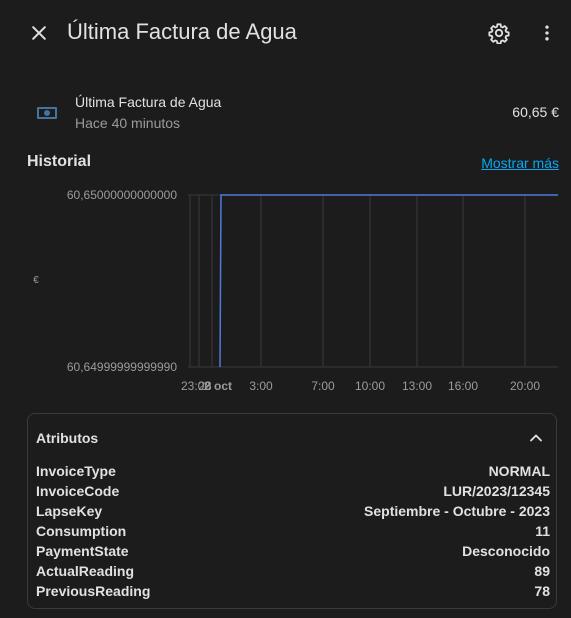 Image resolution: width=571 pixels, height=618 pixels. Describe the element at coordinates (82, 551) in the screenshot. I see `attribute-key: PaymentState` at that location.